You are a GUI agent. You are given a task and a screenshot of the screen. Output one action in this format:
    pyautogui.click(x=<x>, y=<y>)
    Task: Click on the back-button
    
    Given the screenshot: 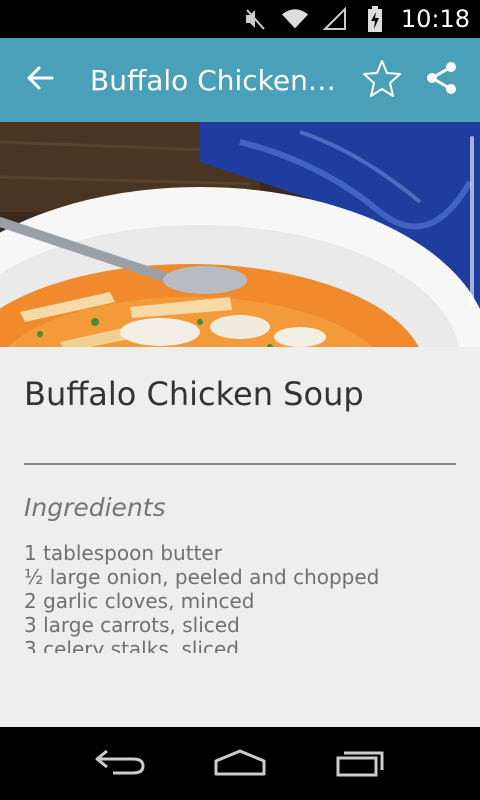 What is the action you would take?
    pyautogui.click(x=40, y=80)
    